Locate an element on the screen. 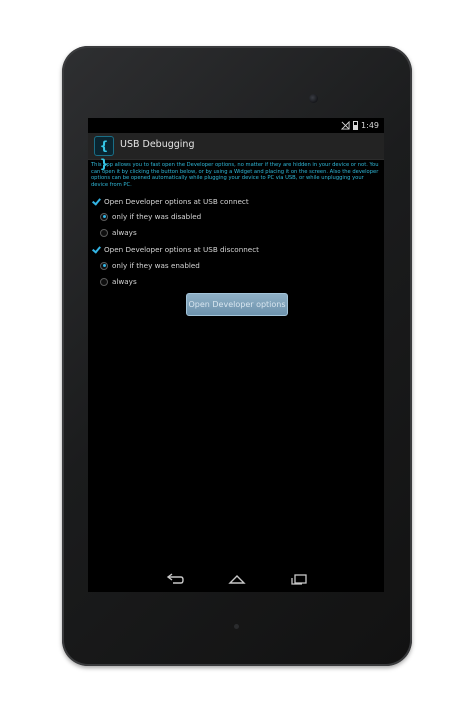  checkbox-usb-disconnect: Open Developer options at USB disconnect is located at coordinates (175, 249).